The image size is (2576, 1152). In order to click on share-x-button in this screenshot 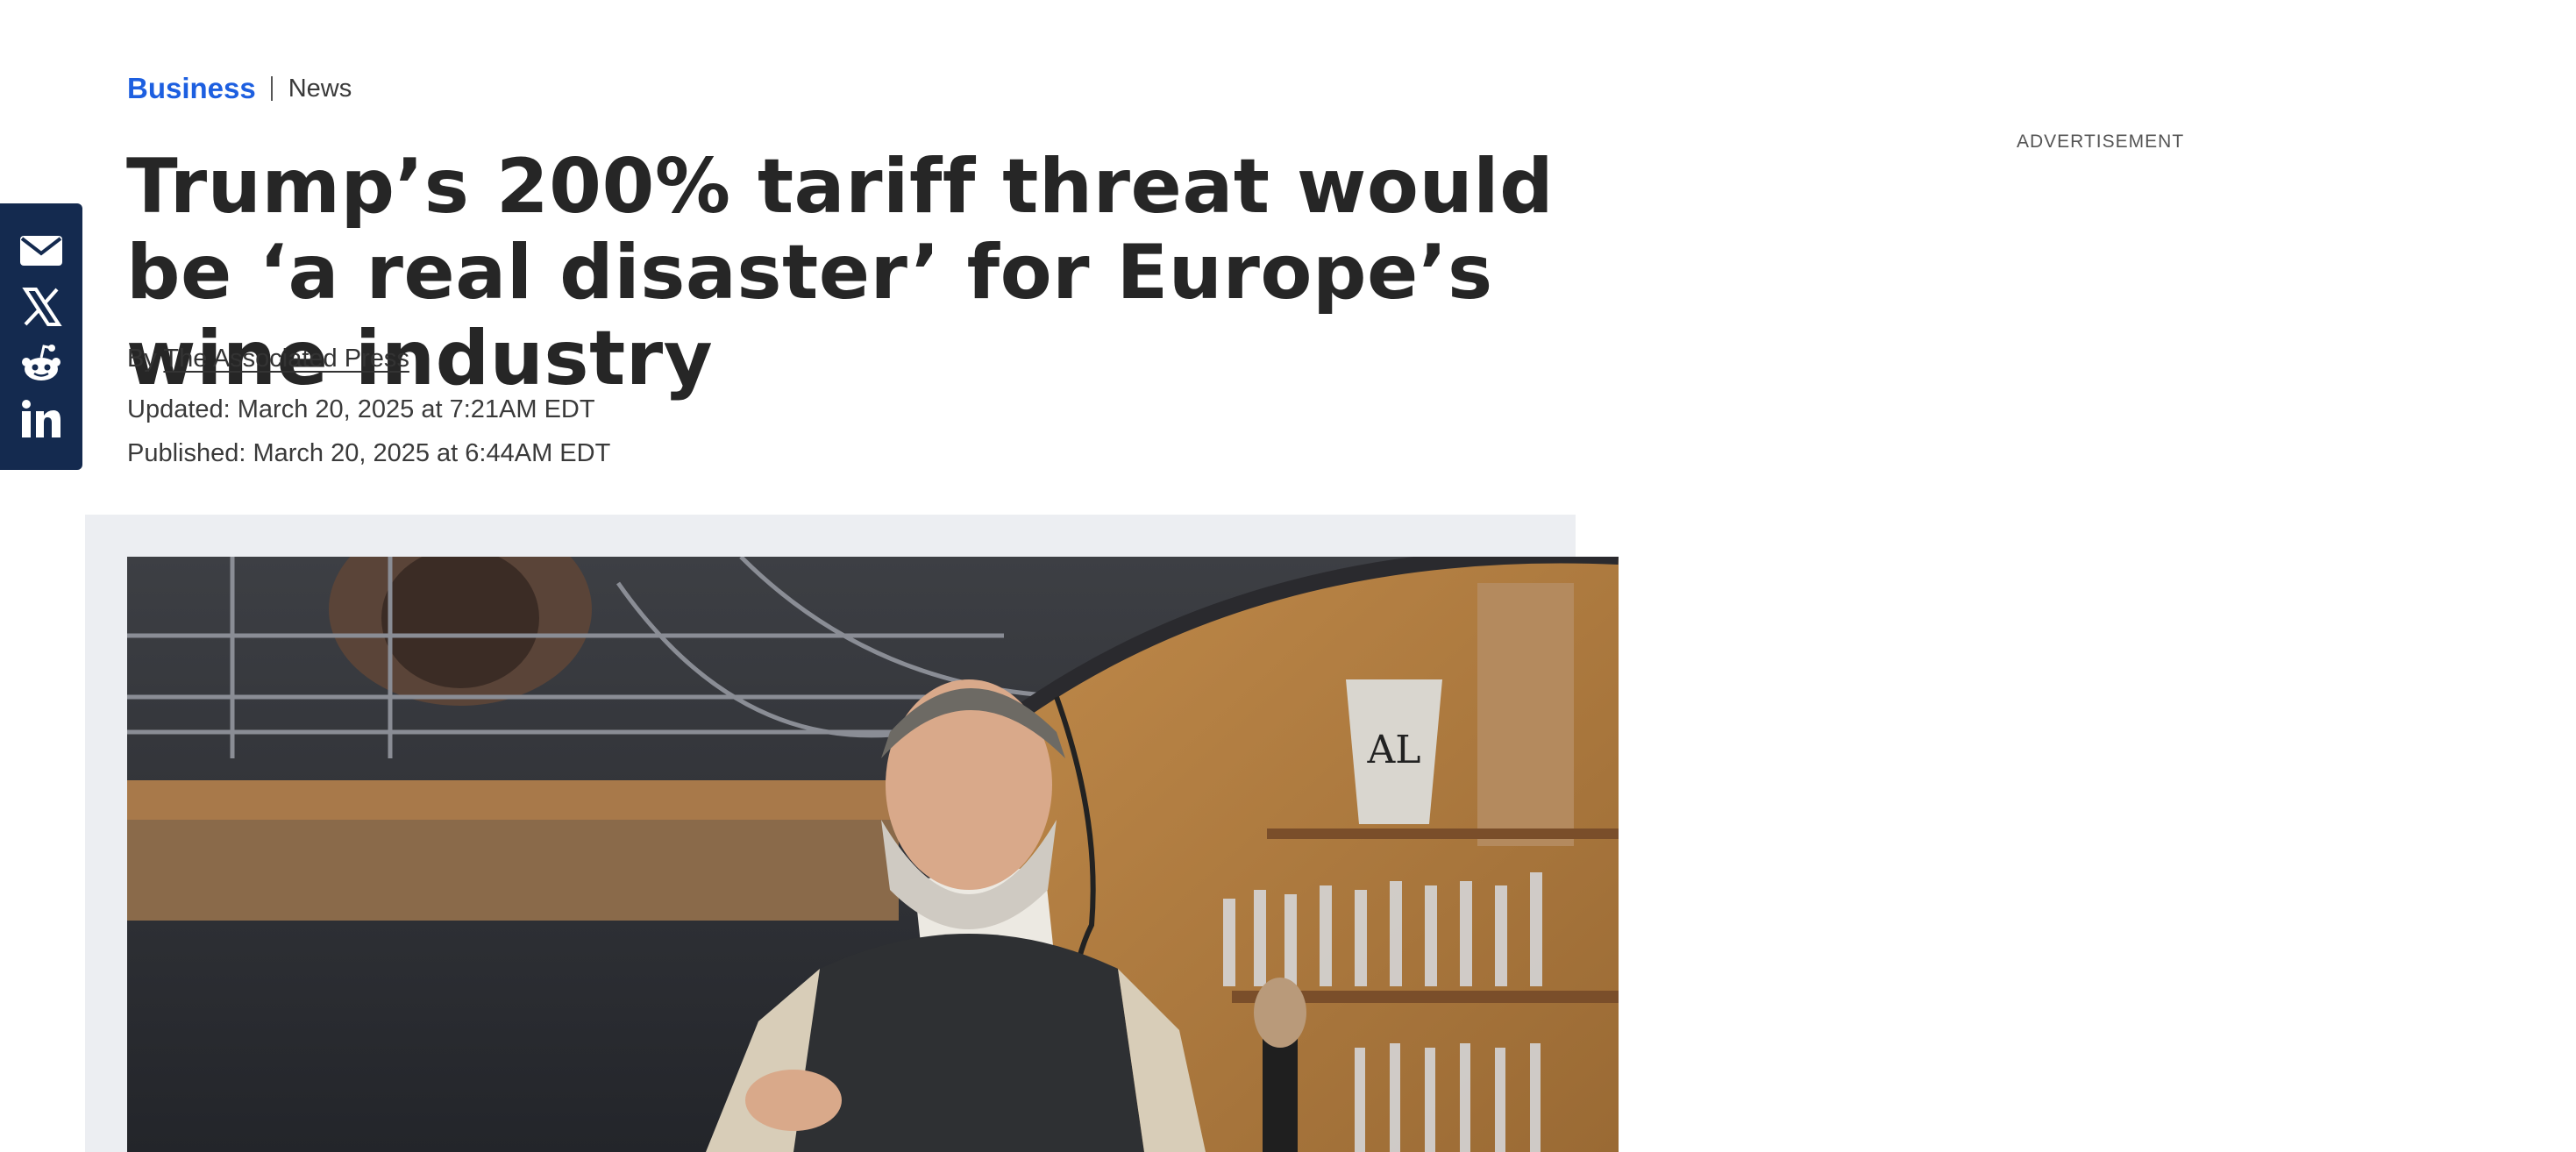, I will do `click(41, 307)`.